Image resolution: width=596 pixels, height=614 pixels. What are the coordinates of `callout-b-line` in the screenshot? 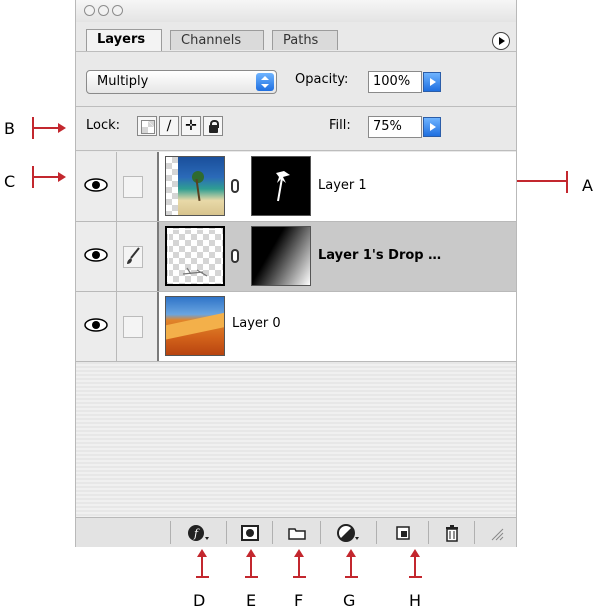 It's located at (46, 128).